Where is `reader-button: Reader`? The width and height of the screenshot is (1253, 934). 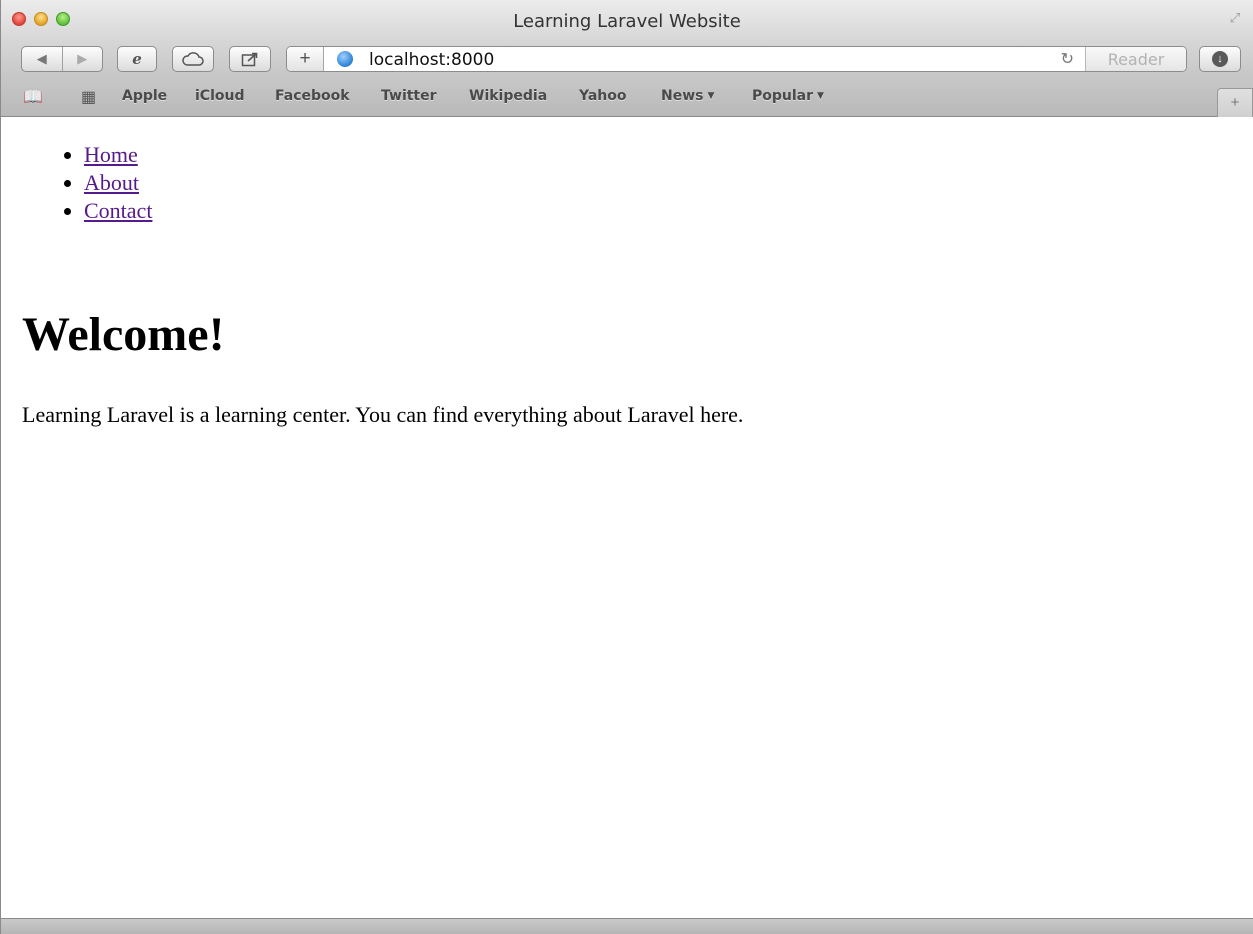 reader-button: Reader is located at coordinates (1135, 59).